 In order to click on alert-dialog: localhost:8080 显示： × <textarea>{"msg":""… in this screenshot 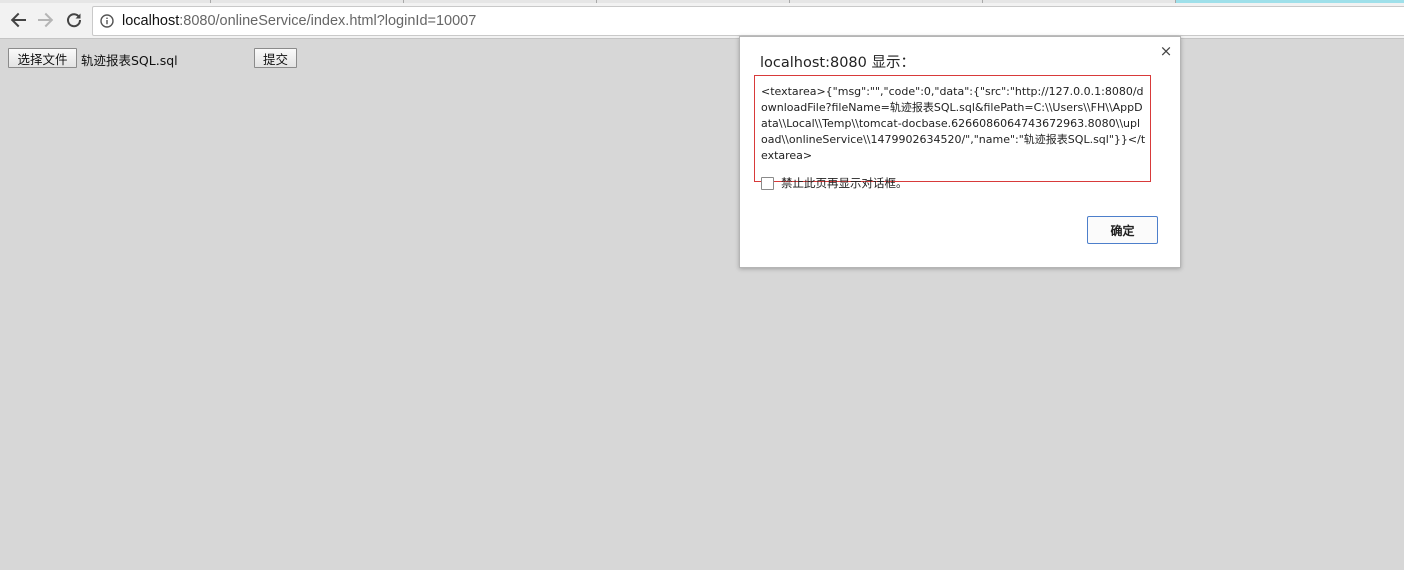, I will do `click(960, 152)`.